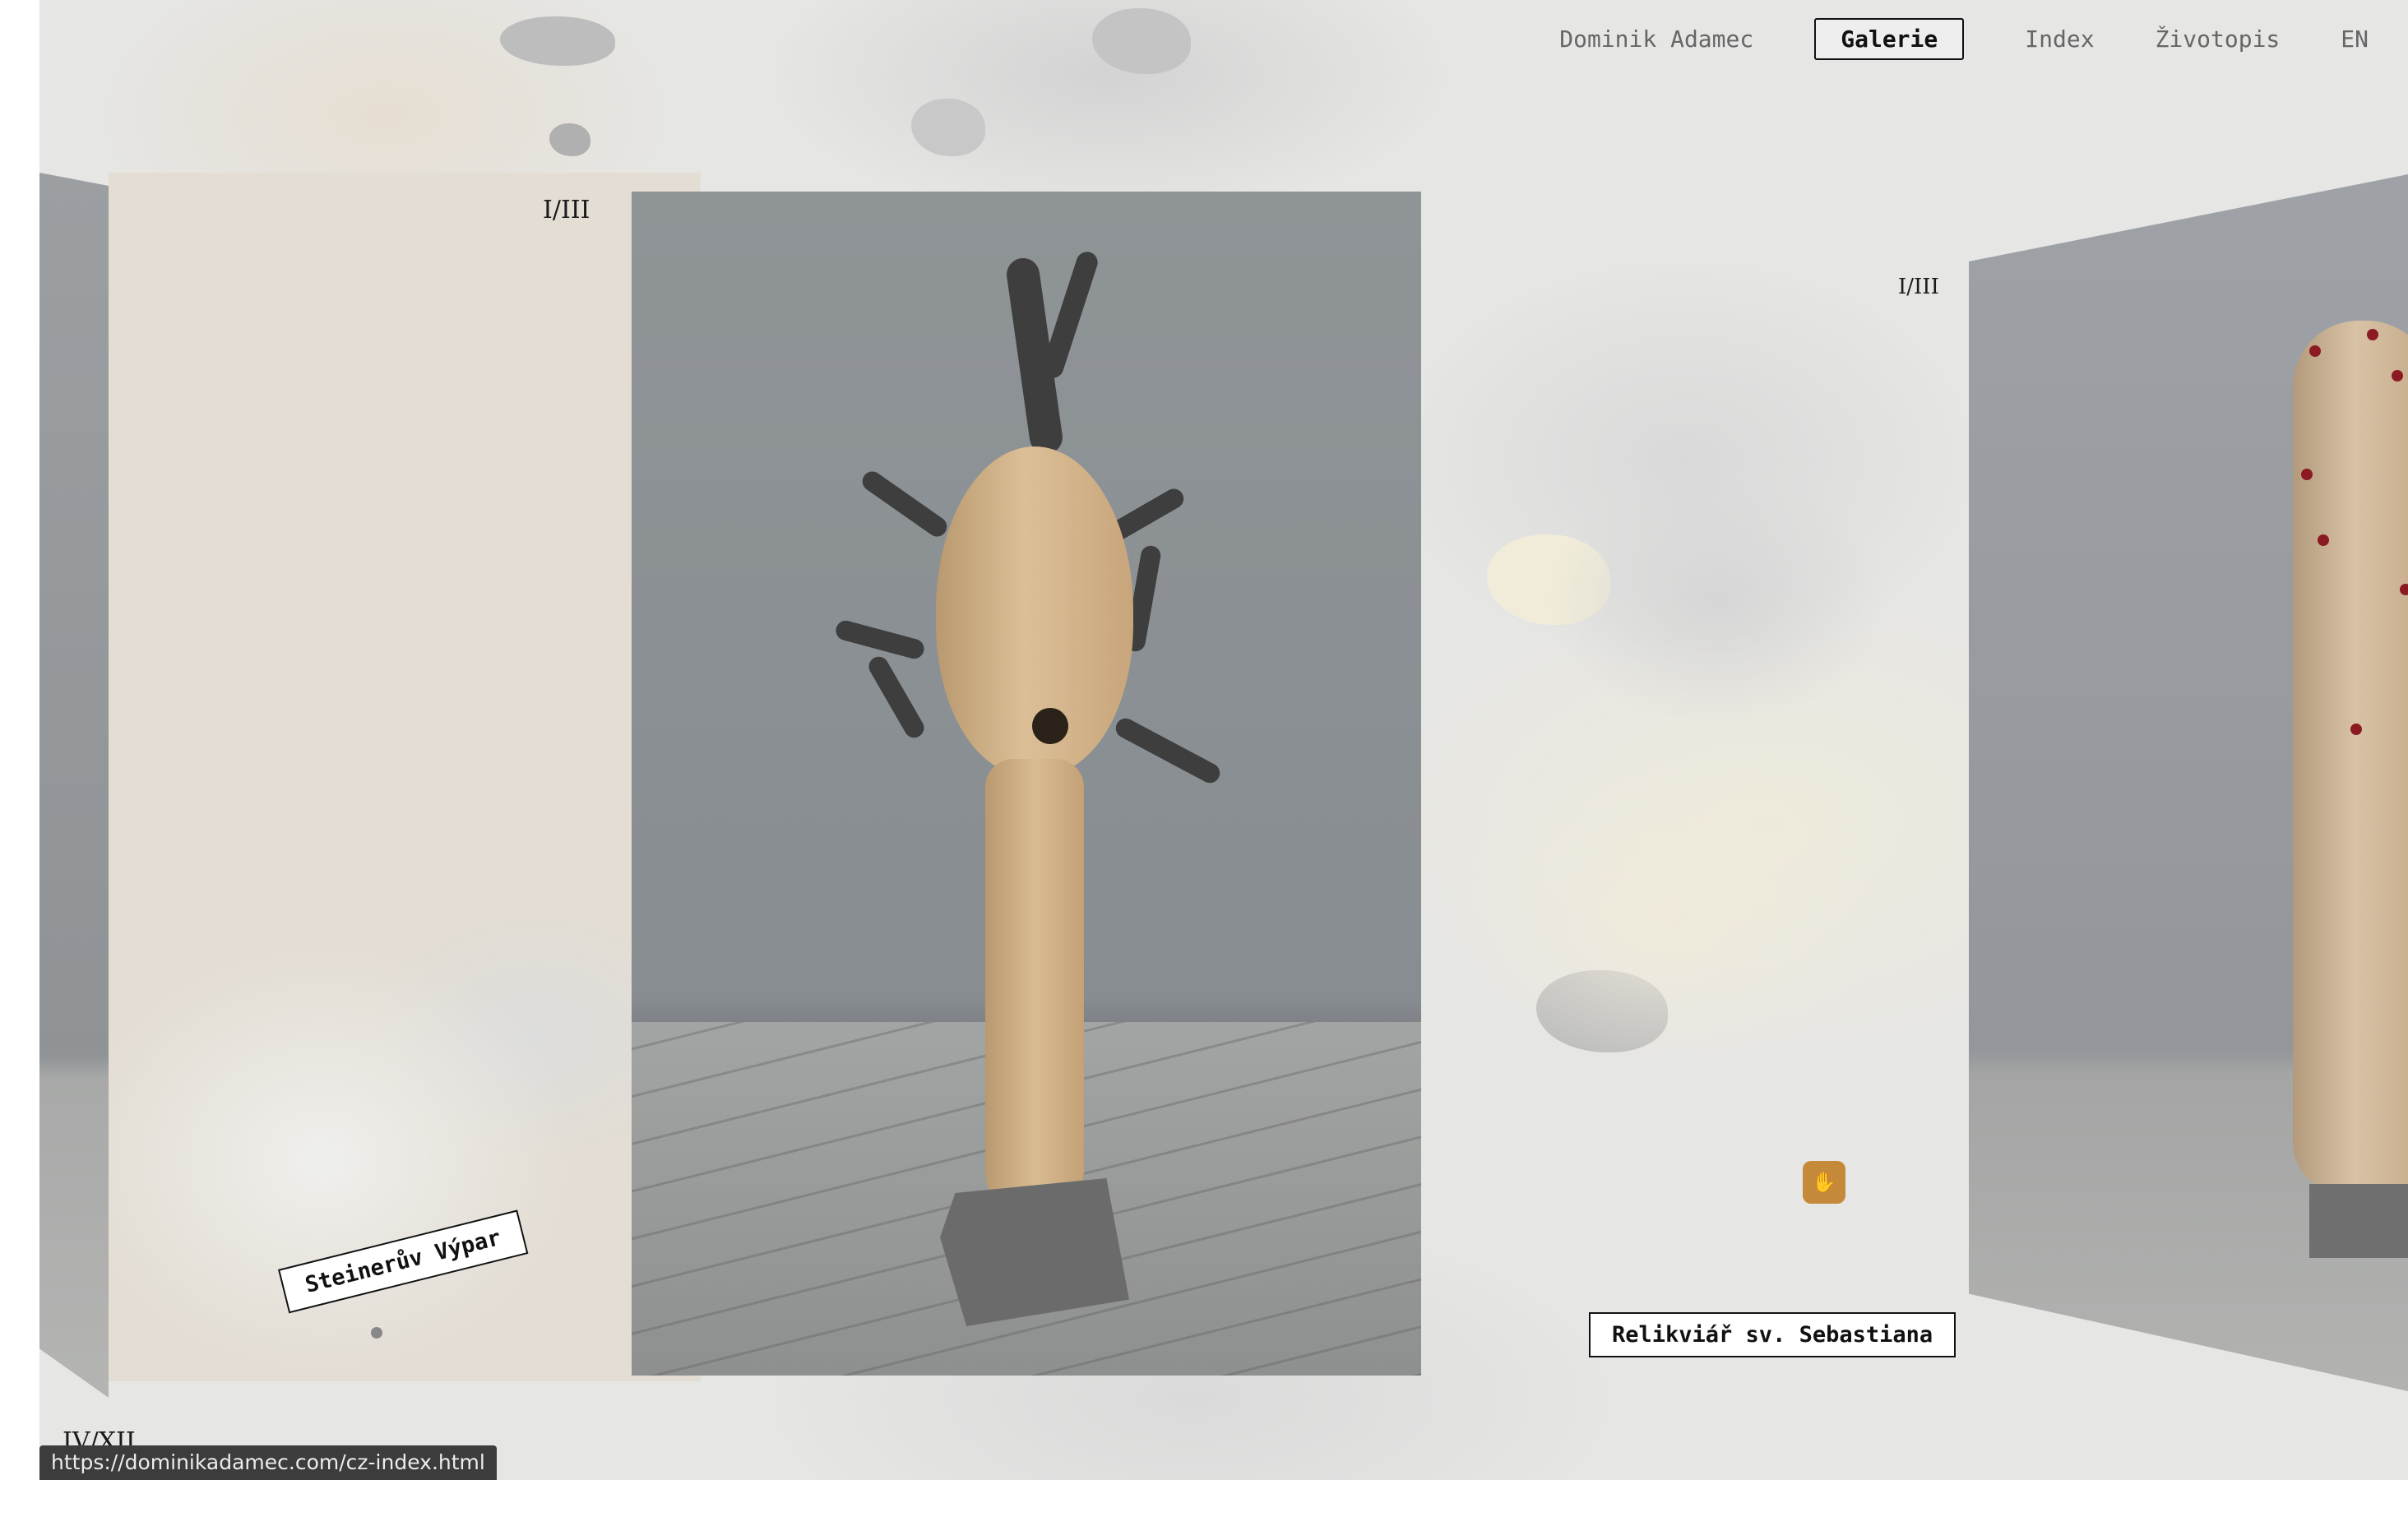 The height and width of the screenshot is (1526, 2408). What do you see at coordinates (566, 210) in the screenshot?
I see `left-counter: I/III` at bounding box center [566, 210].